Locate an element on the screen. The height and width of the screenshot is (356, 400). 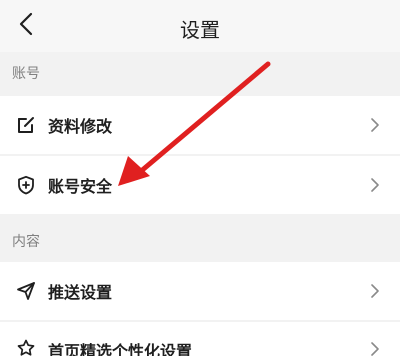
section-header-content: 内容 is located at coordinates (200, 238).